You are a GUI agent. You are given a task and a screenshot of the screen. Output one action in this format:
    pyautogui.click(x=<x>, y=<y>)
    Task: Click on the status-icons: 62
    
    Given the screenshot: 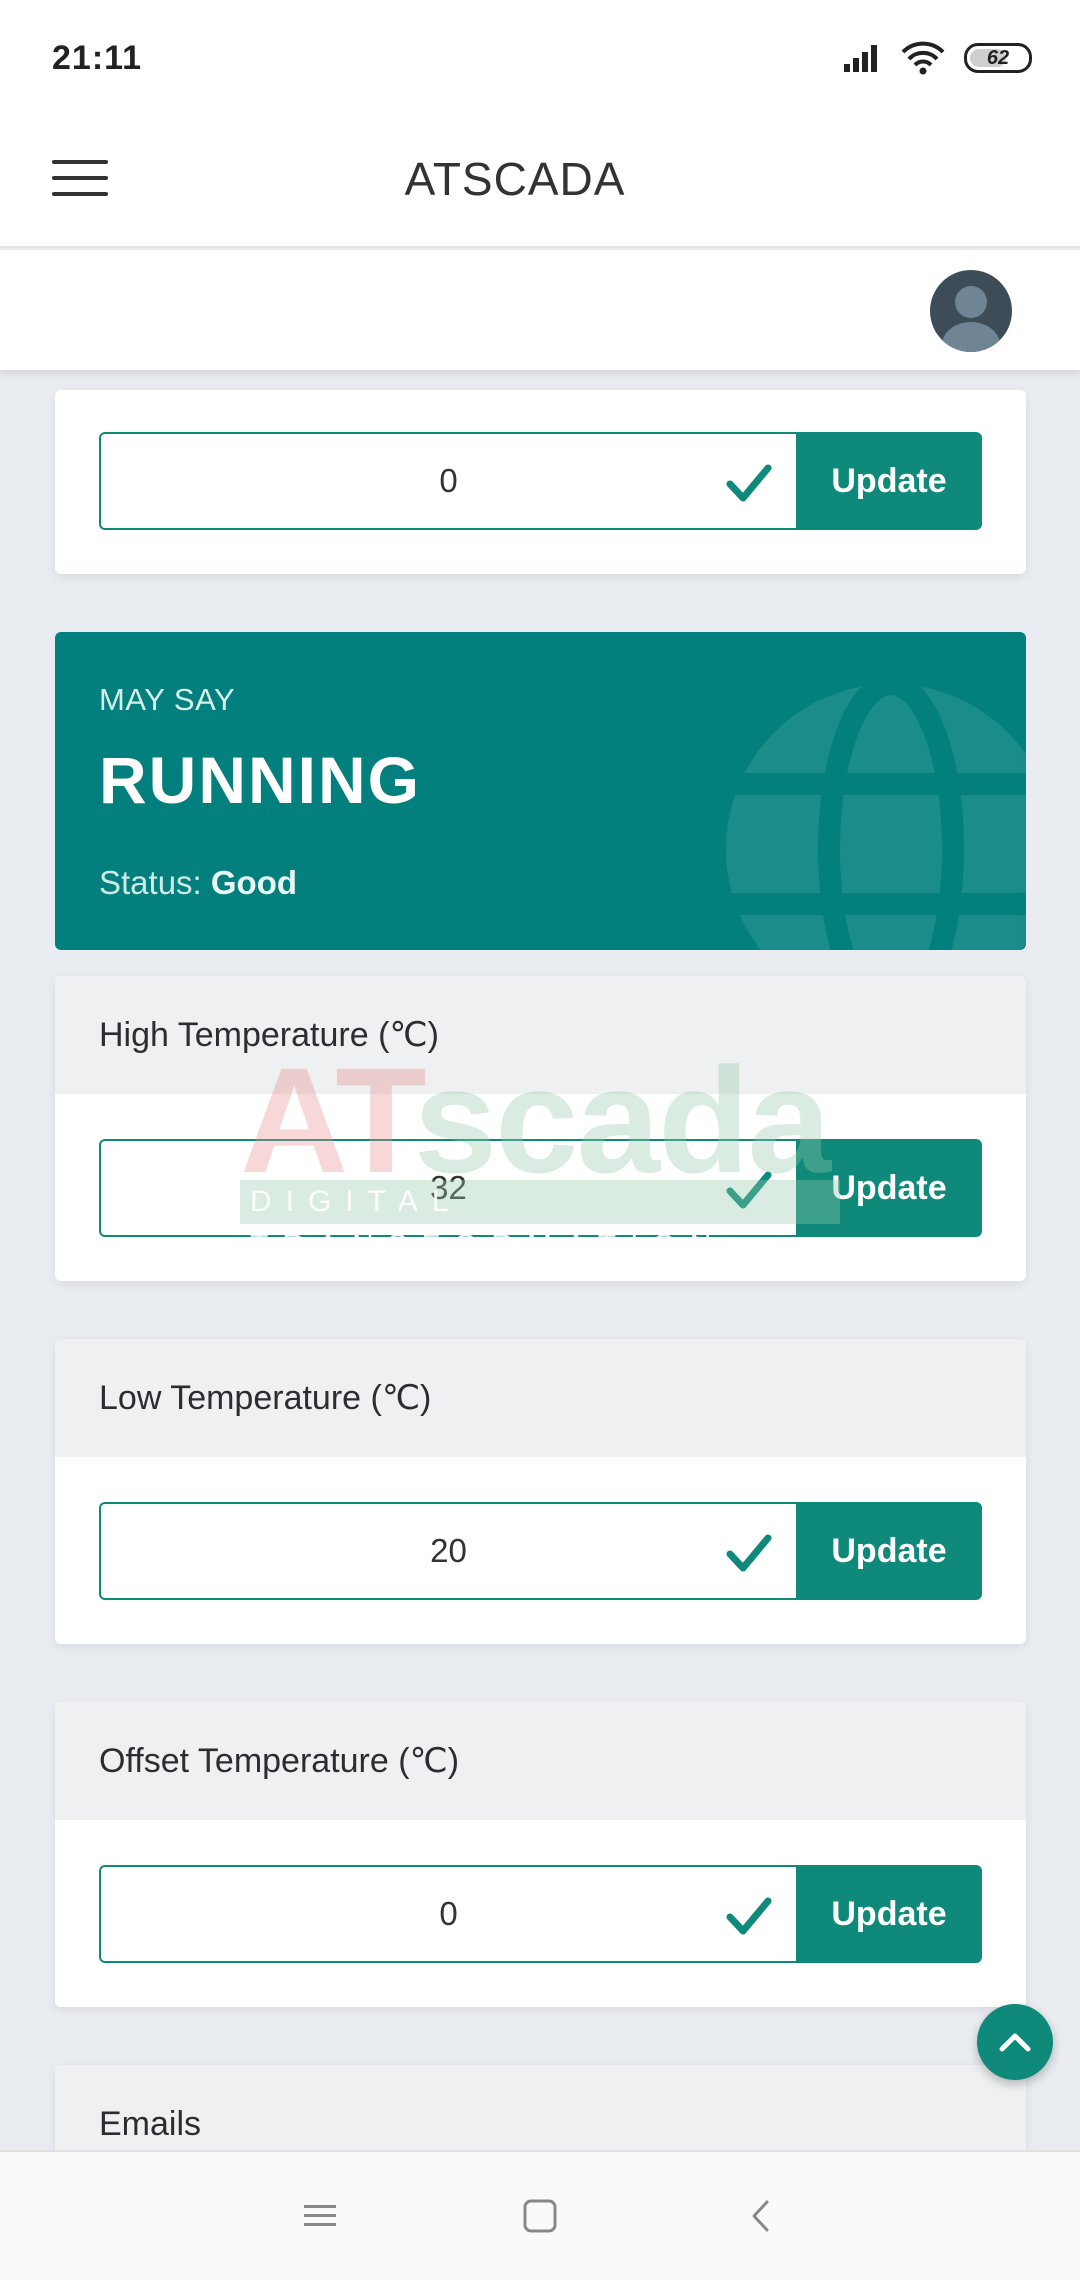 What is the action you would take?
    pyautogui.click(x=937, y=58)
    